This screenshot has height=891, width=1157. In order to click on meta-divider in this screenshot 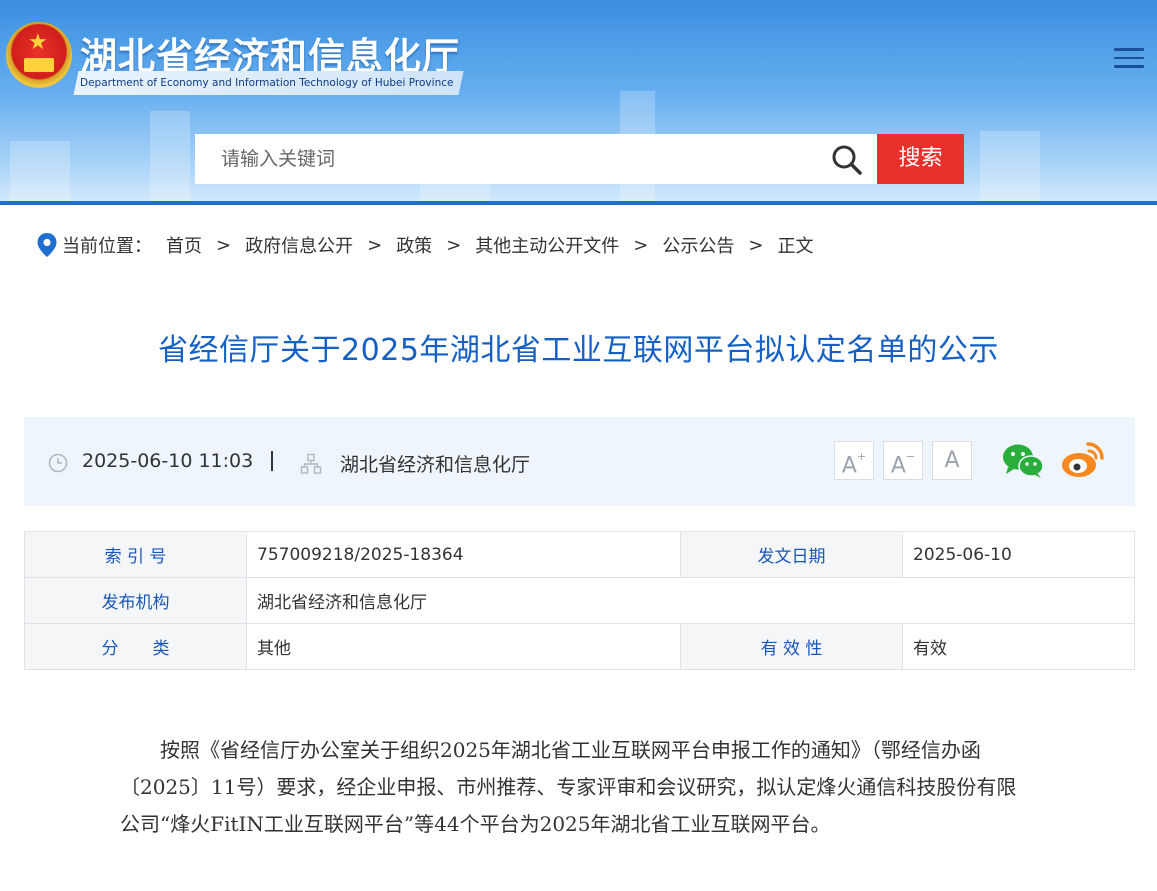, I will do `click(272, 461)`.